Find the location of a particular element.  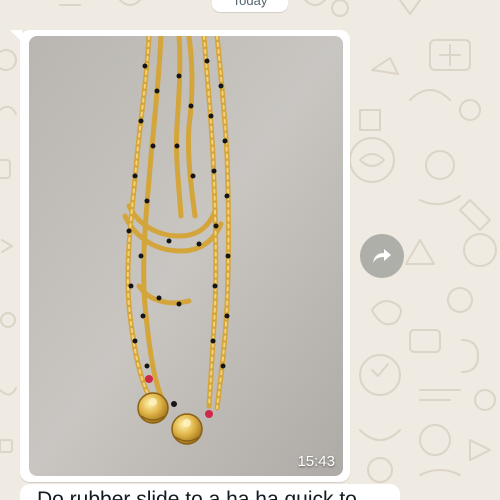

forward-button is located at coordinates (382, 256).